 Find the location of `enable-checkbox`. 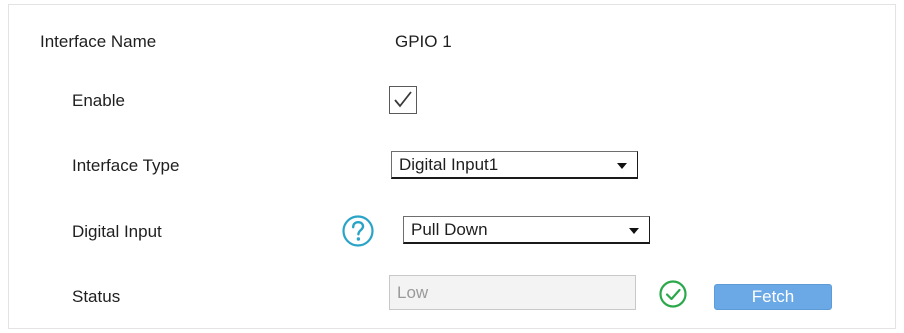

enable-checkbox is located at coordinates (403, 100).